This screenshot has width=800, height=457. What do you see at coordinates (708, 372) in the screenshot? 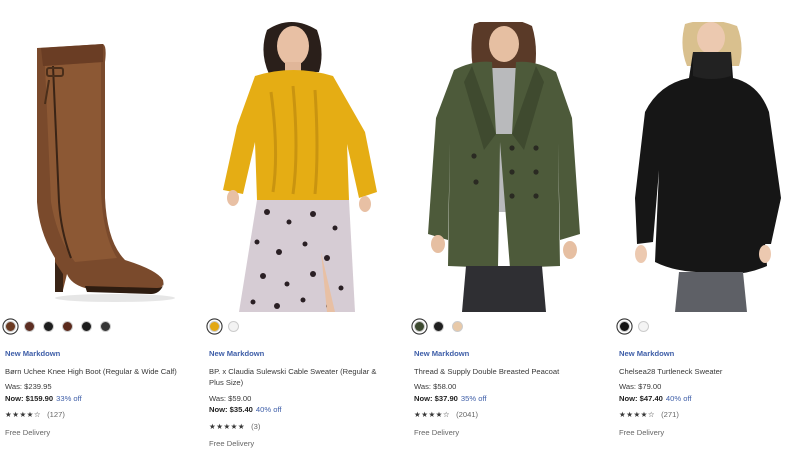
I see `product-name-link: Chelsea28 Turtleneck Sweater` at bounding box center [708, 372].